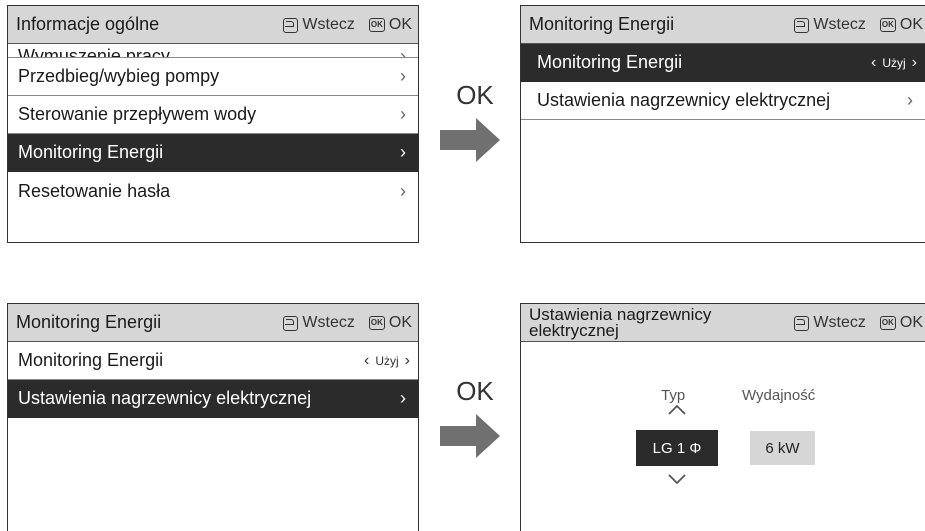 This screenshot has height=531, width=925. What do you see at coordinates (88, 24) in the screenshot?
I see `page-title: Informacje ogólne` at bounding box center [88, 24].